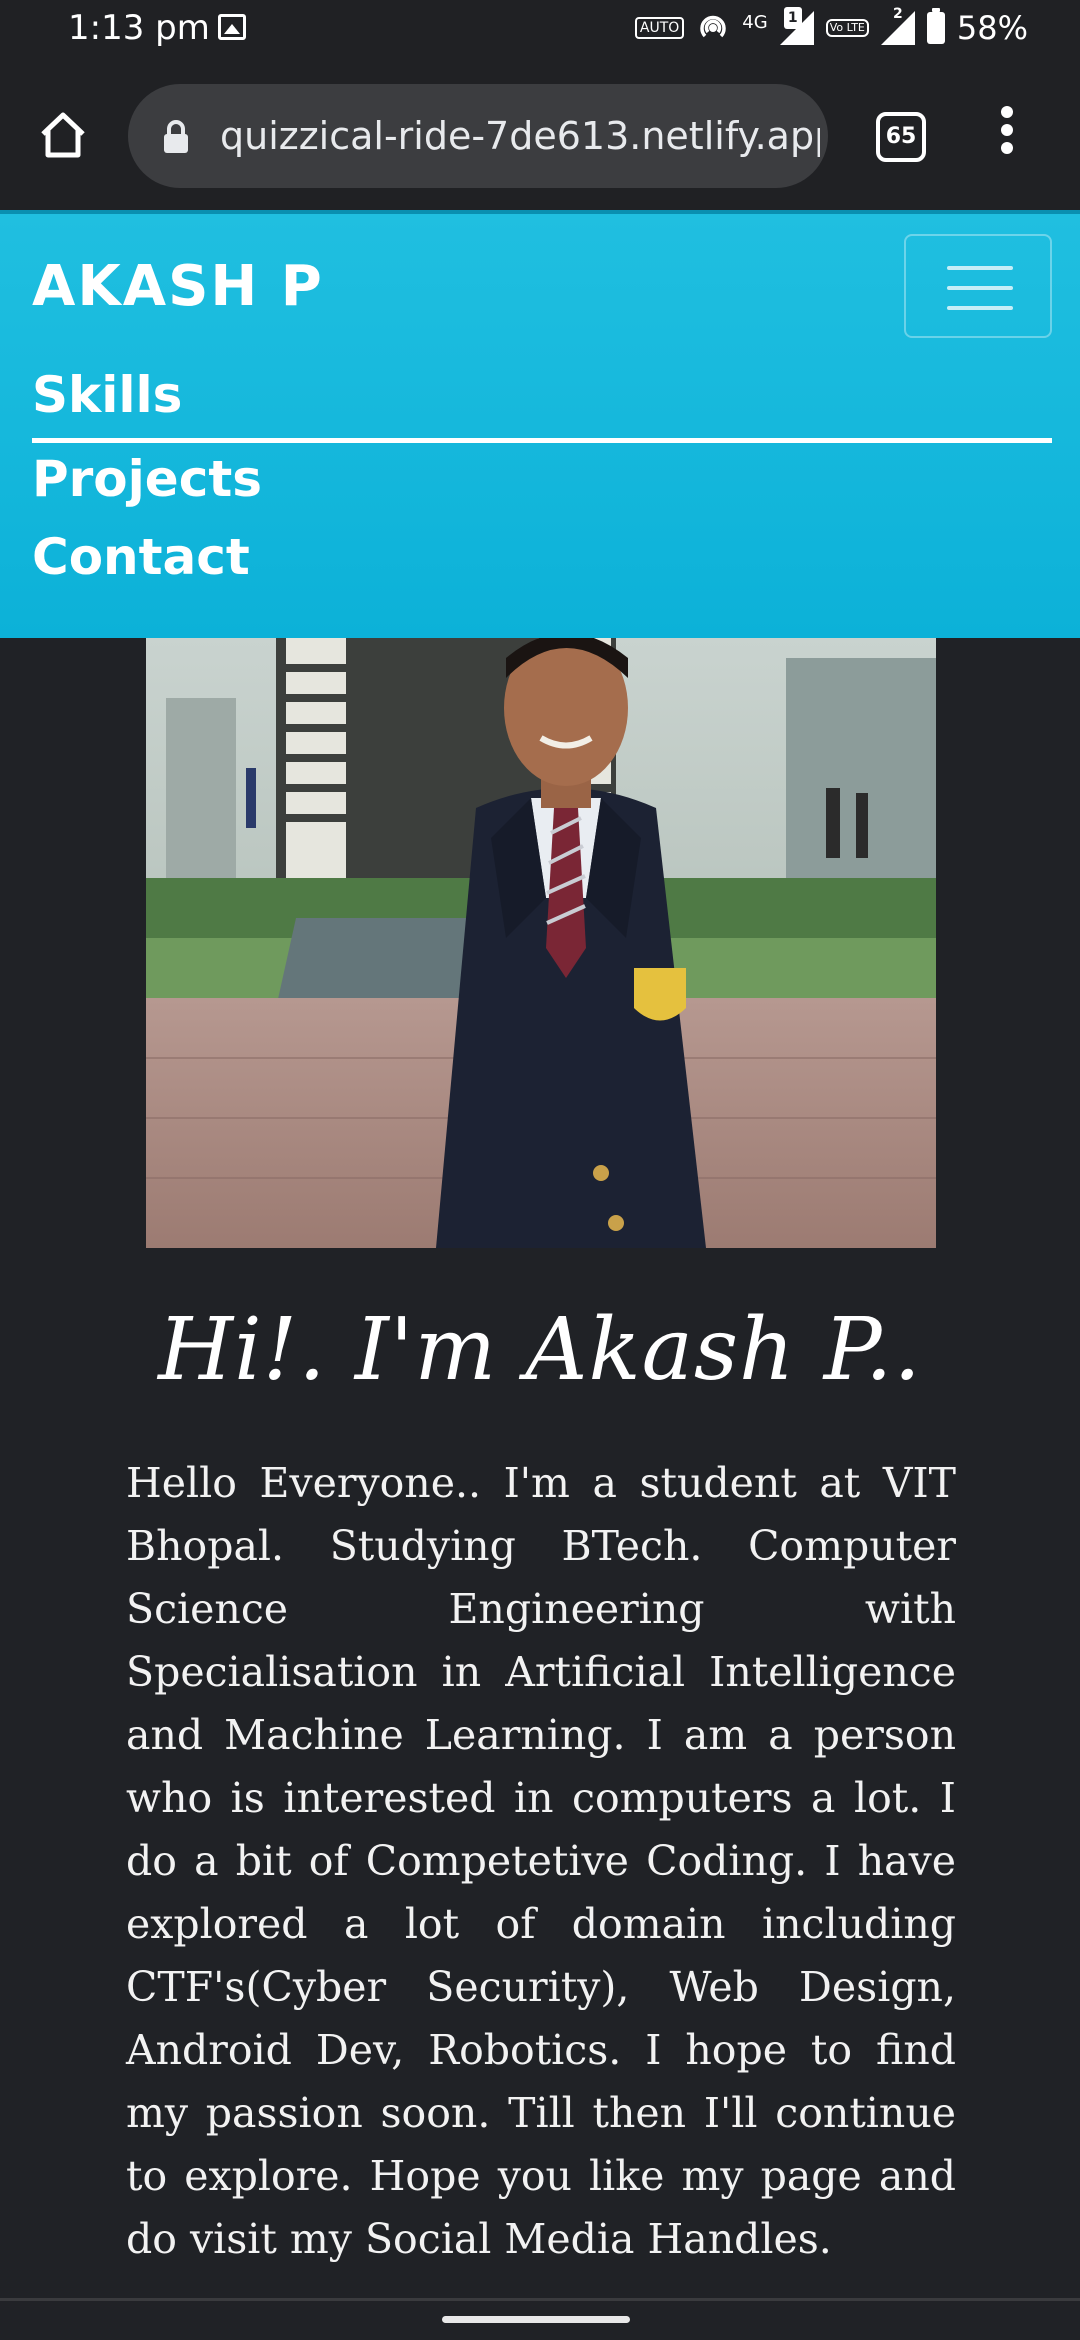 This screenshot has width=1080, height=2340. What do you see at coordinates (898, 14) in the screenshot?
I see `sim2-badge: 2` at bounding box center [898, 14].